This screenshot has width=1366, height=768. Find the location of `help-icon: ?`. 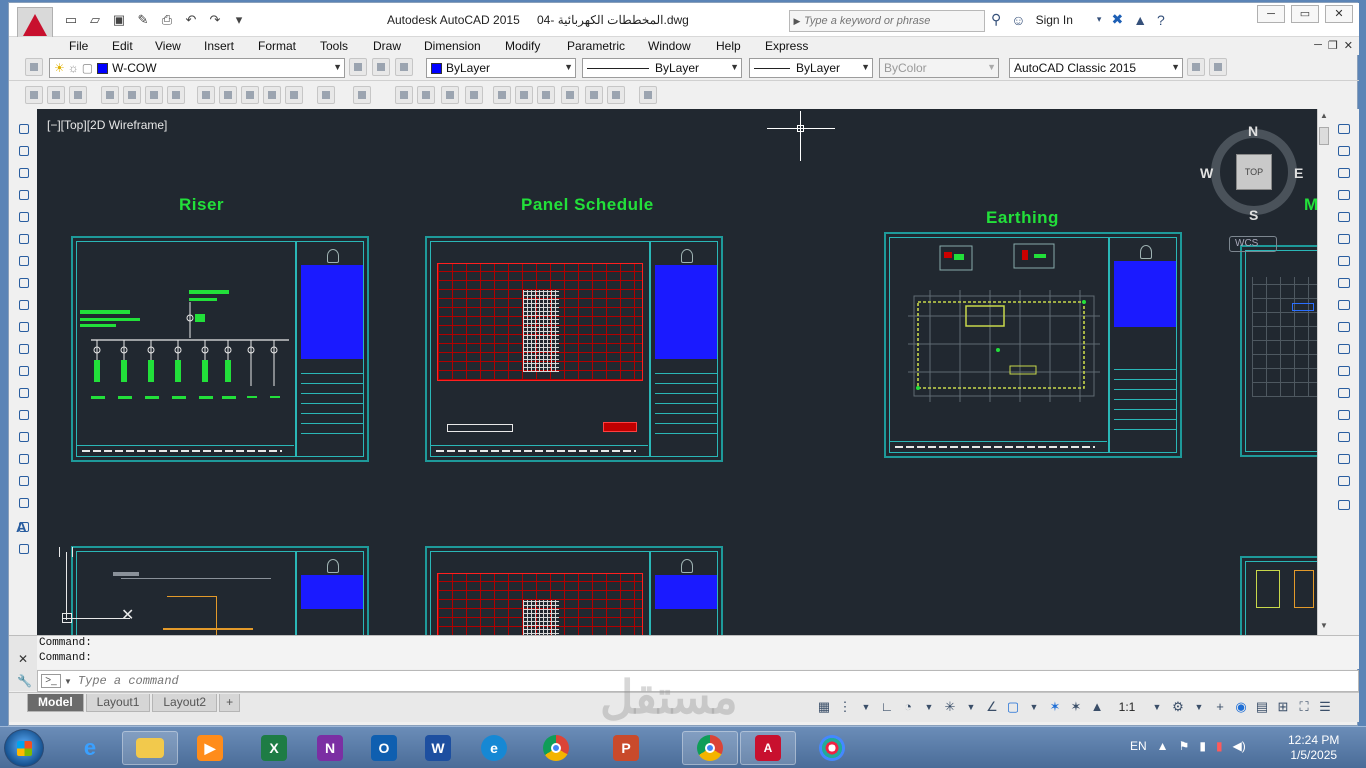

help-icon: ? is located at coordinates (1161, 20).